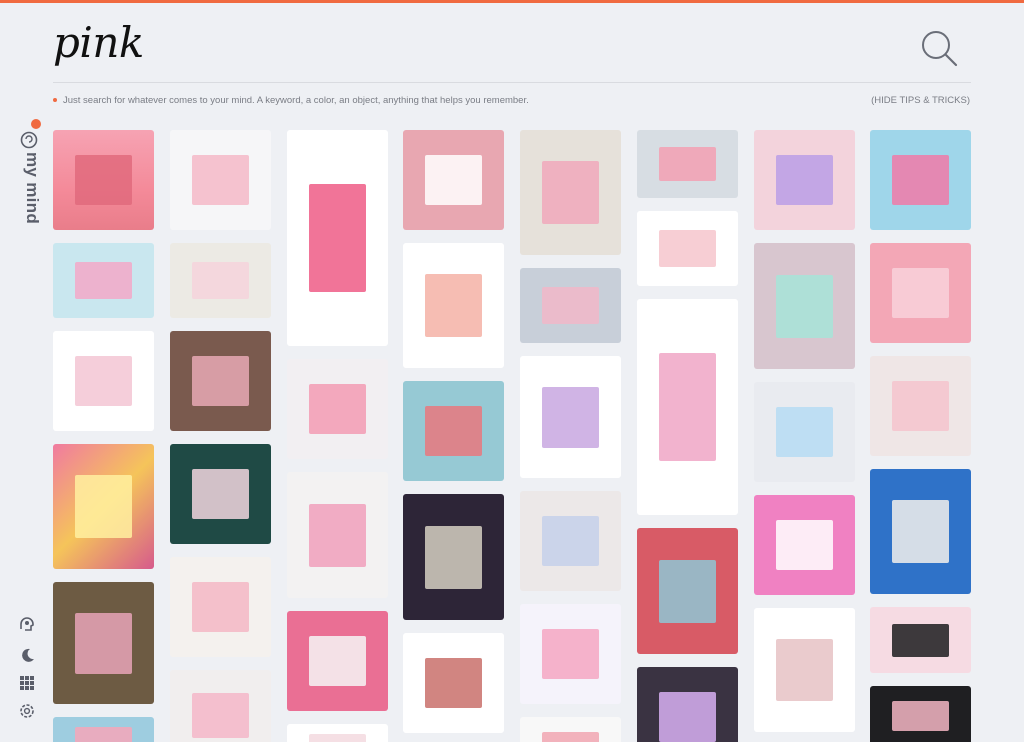 This screenshot has width=1024, height=742. I want to click on image-tile-fashion-woman, so click(220, 706).